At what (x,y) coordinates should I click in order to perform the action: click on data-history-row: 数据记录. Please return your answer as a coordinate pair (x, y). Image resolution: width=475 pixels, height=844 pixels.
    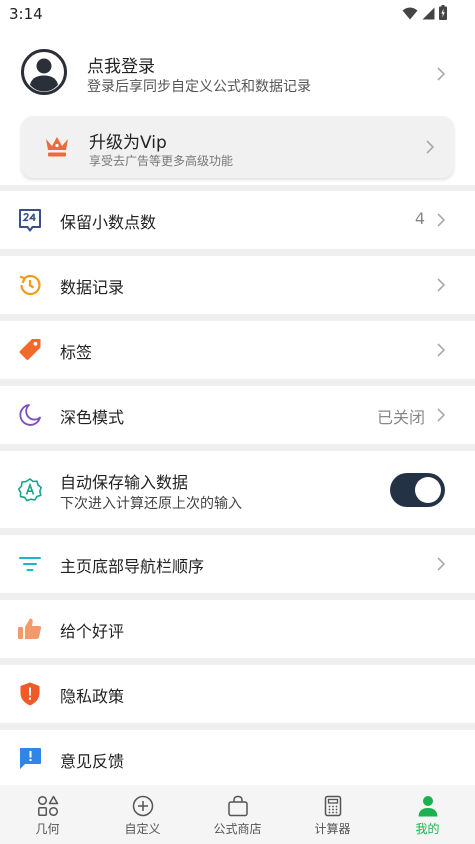
    Looking at the image, I should click on (237, 285).